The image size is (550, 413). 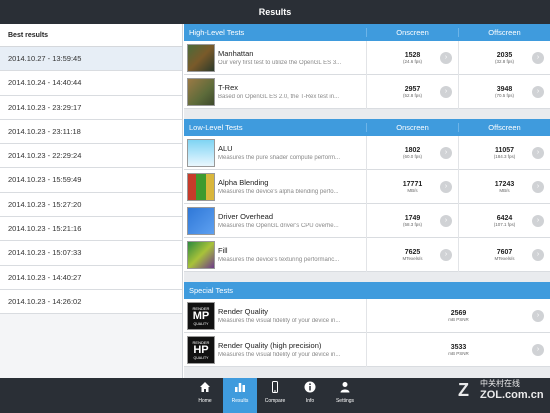 What do you see at coordinates (91, 59) in the screenshot?
I see `sidebar-item-result: 2014.10.27 - 13:59:45` at bounding box center [91, 59].